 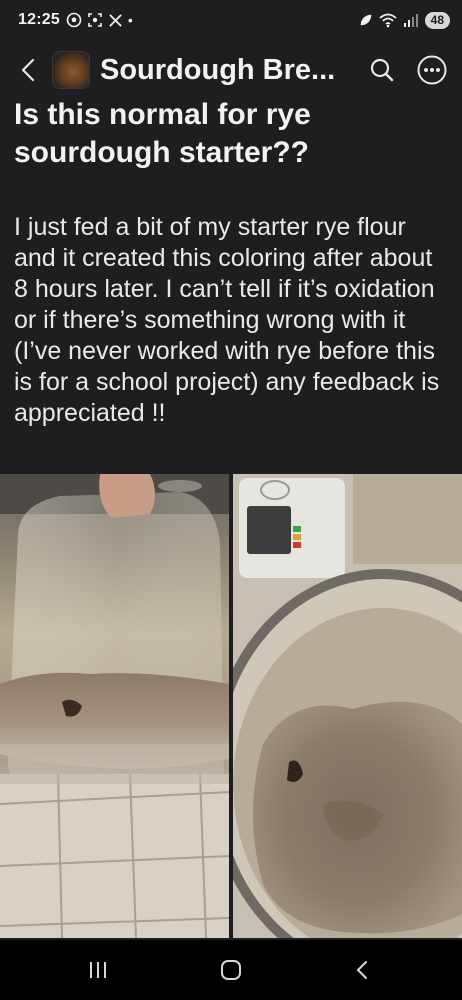 I want to click on home-icon, so click(x=231, y=970).